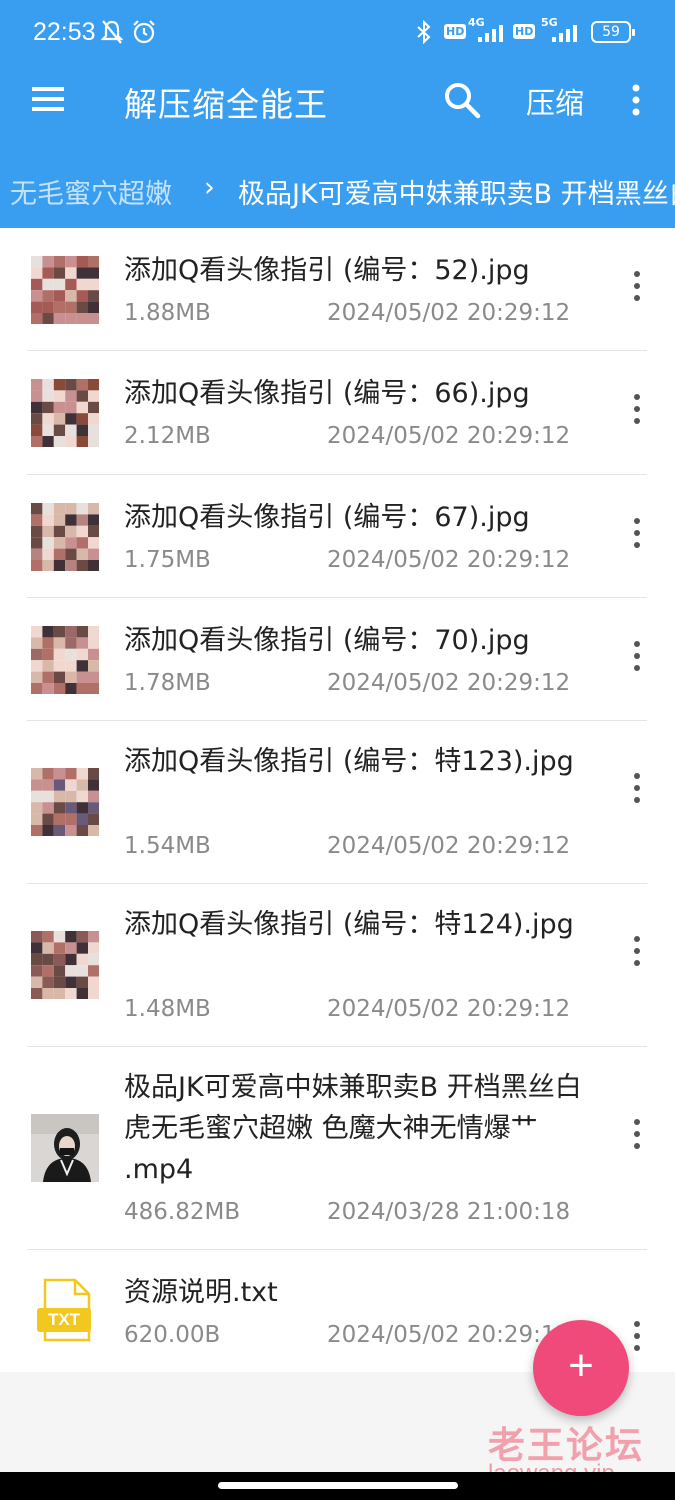 The image size is (675, 1500). What do you see at coordinates (524, 31) in the screenshot?
I see `hd-badge-2: HD` at bounding box center [524, 31].